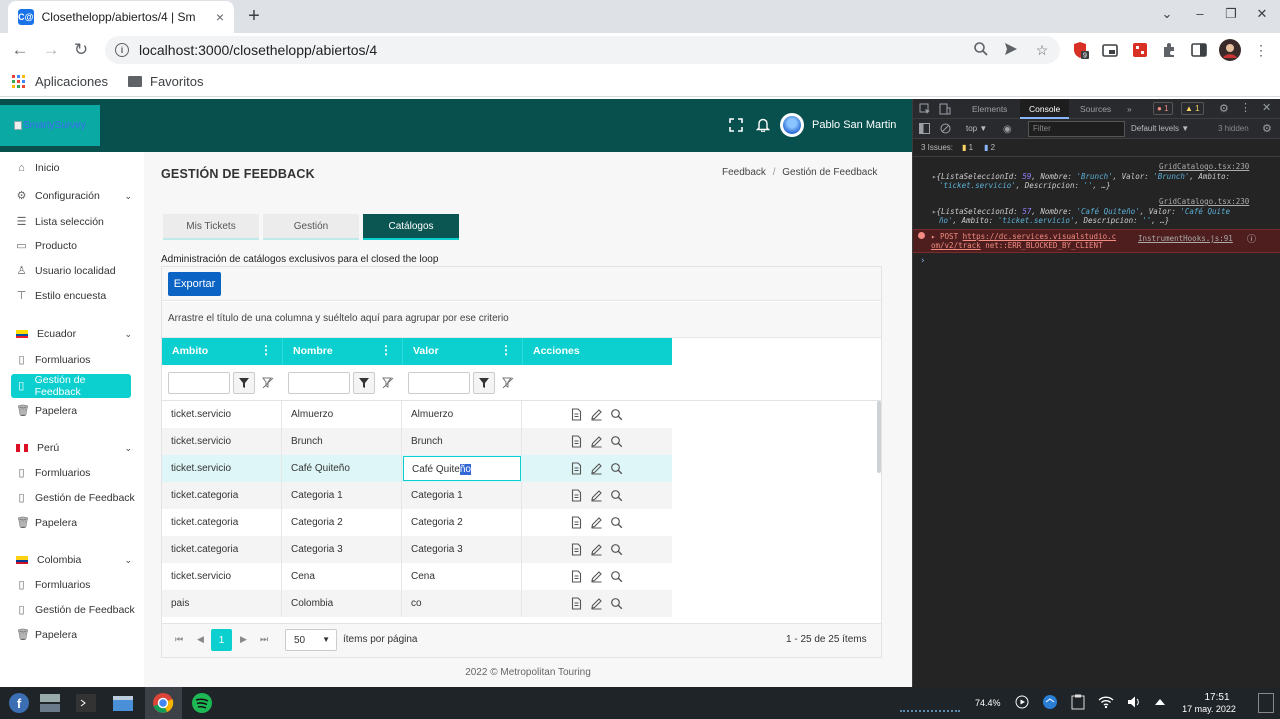 The image size is (1280, 719). I want to click on issues-info-badge: ▮ 2, so click(989, 147).